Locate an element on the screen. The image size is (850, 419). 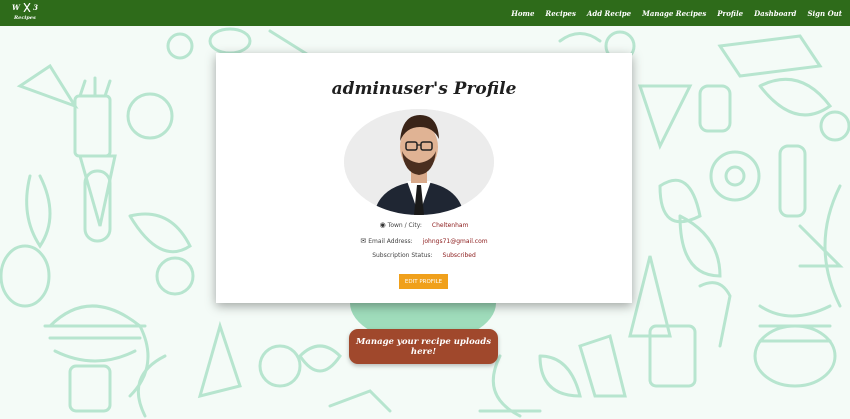
email-label: Email Address: is located at coordinates (390, 241).